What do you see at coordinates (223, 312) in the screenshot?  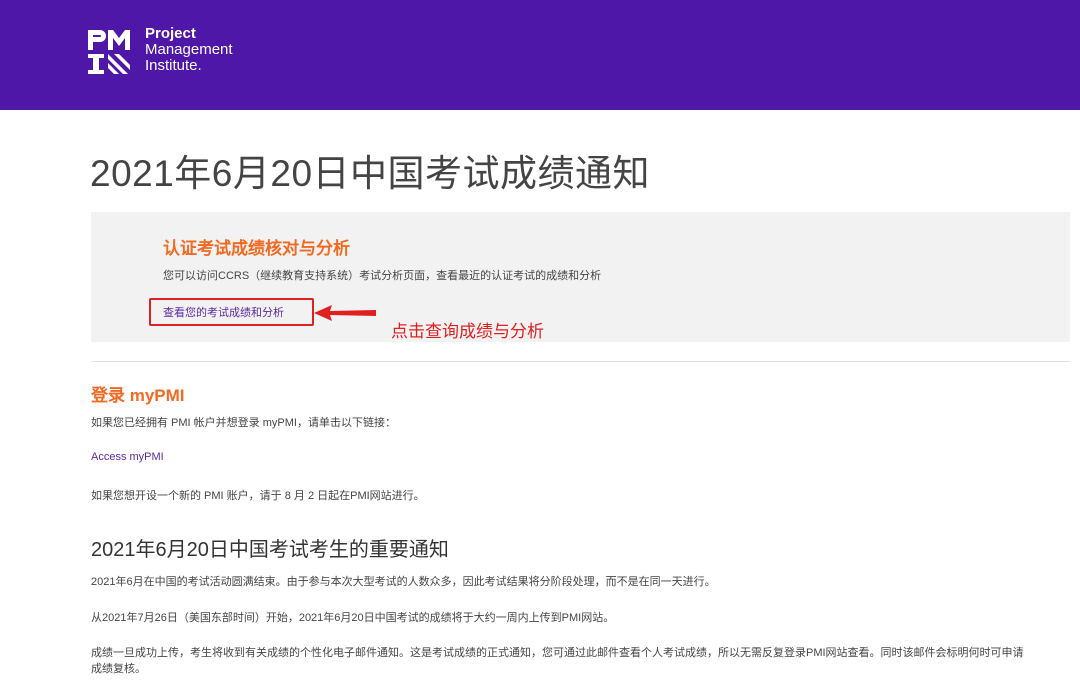 I see `view-scores-link: 查看您的考试成绩和分析` at bounding box center [223, 312].